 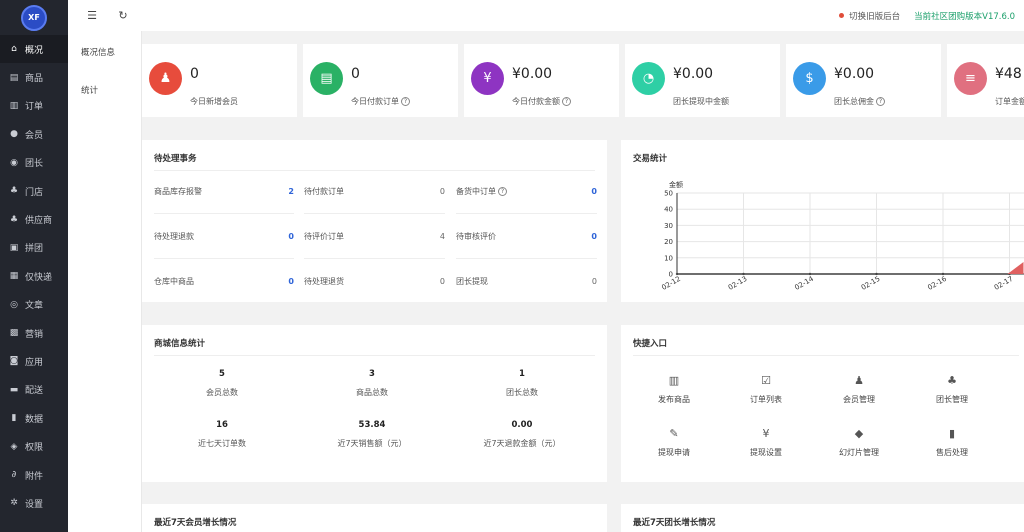 What do you see at coordinates (222, 443) in the screenshot?
I see `mall-stat-label: 近七天订单数` at bounding box center [222, 443].